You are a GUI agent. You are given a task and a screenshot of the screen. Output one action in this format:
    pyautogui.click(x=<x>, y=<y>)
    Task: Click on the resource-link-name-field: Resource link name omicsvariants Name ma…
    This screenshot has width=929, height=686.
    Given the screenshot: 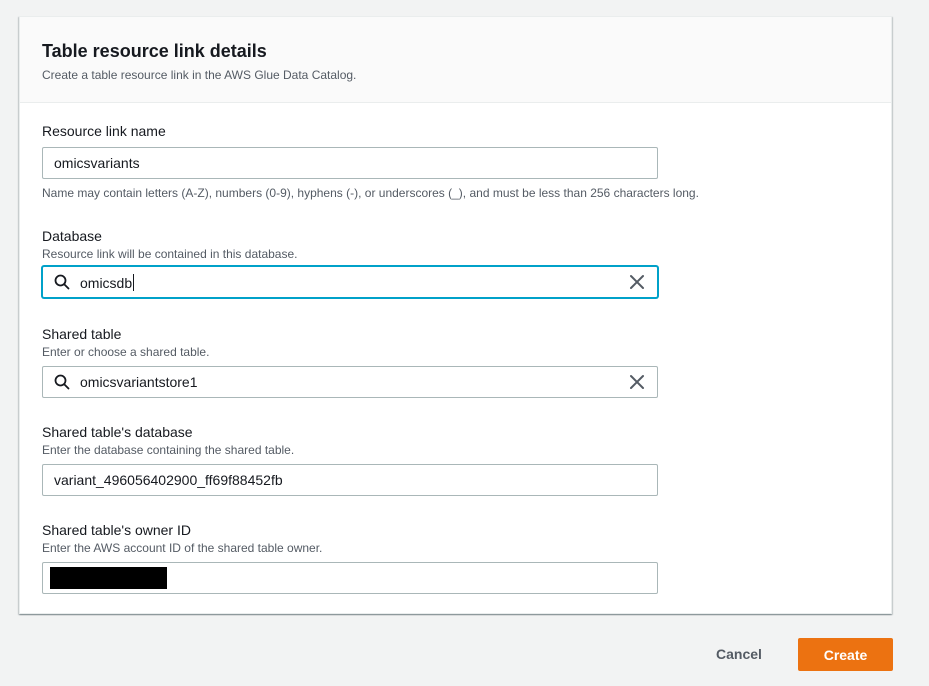 What is the action you would take?
    pyautogui.click(x=370, y=161)
    